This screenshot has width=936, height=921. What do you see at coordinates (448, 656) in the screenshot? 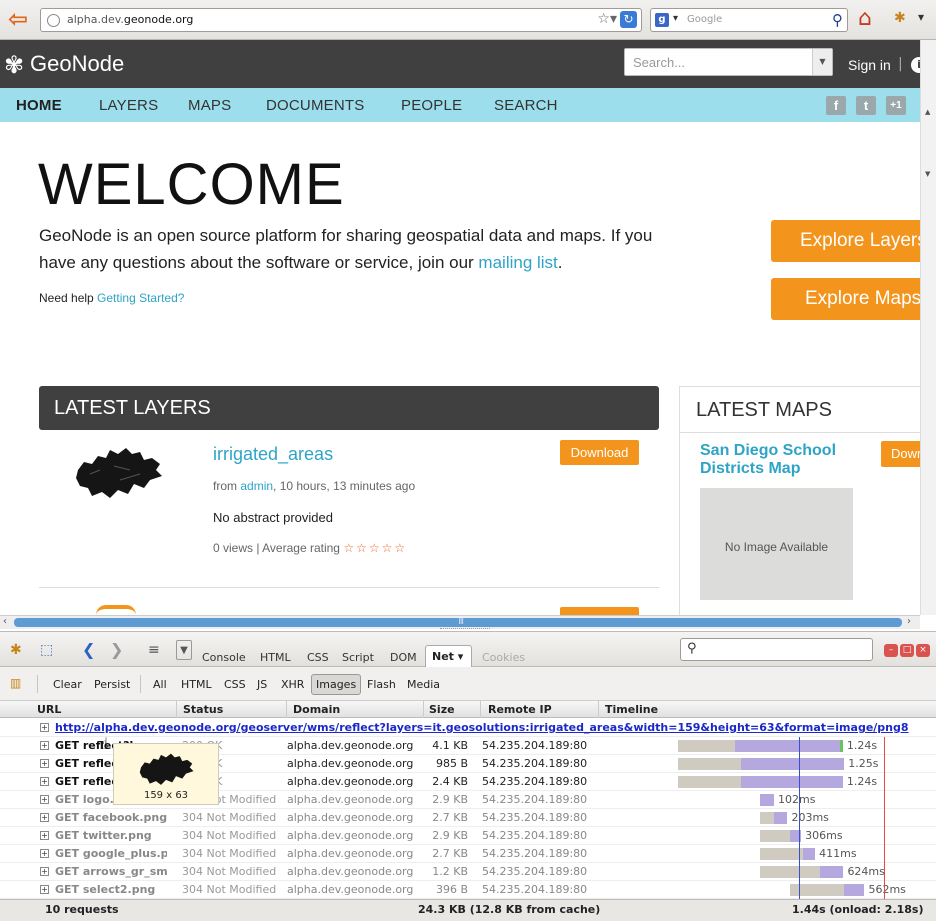
I see `tab-net: Net ▾` at bounding box center [448, 656].